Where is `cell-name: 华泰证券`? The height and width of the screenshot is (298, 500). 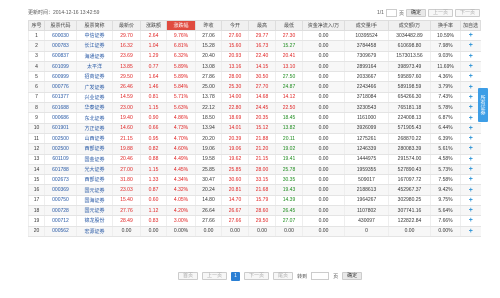
cell-name: 华泰证券 is located at coordinates (94, 108).